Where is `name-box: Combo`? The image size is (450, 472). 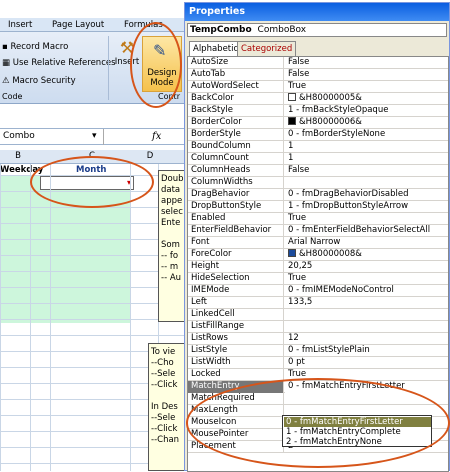
name-box: Combo is located at coordinates (52, 137).